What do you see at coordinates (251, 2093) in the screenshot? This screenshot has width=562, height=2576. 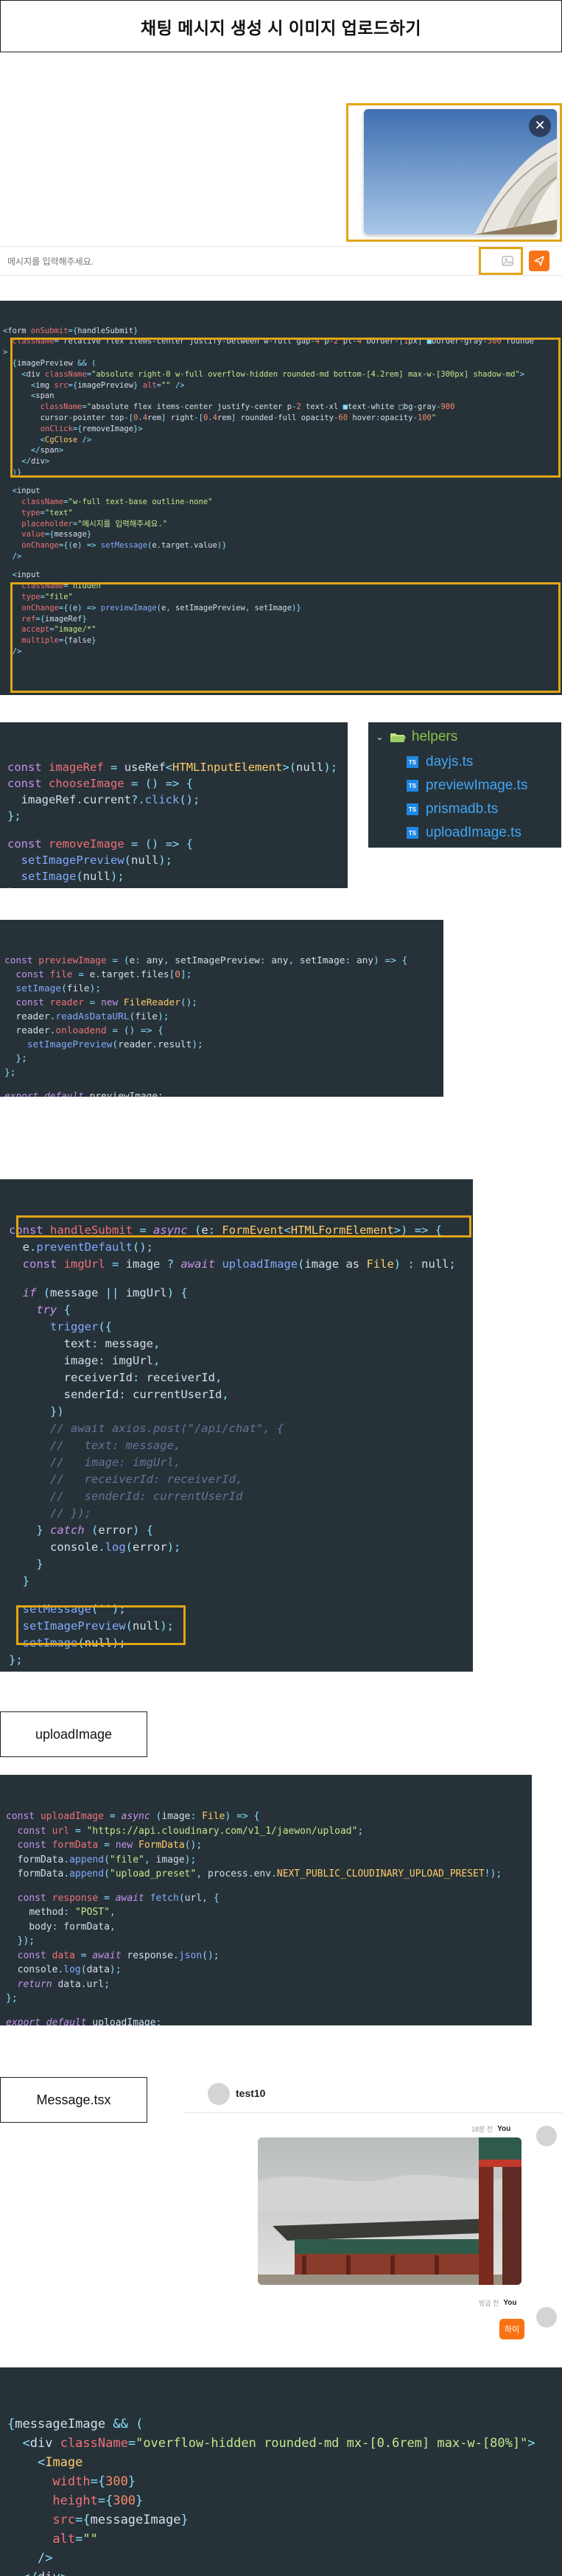 I see `chat-header-username: test10` at bounding box center [251, 2093].